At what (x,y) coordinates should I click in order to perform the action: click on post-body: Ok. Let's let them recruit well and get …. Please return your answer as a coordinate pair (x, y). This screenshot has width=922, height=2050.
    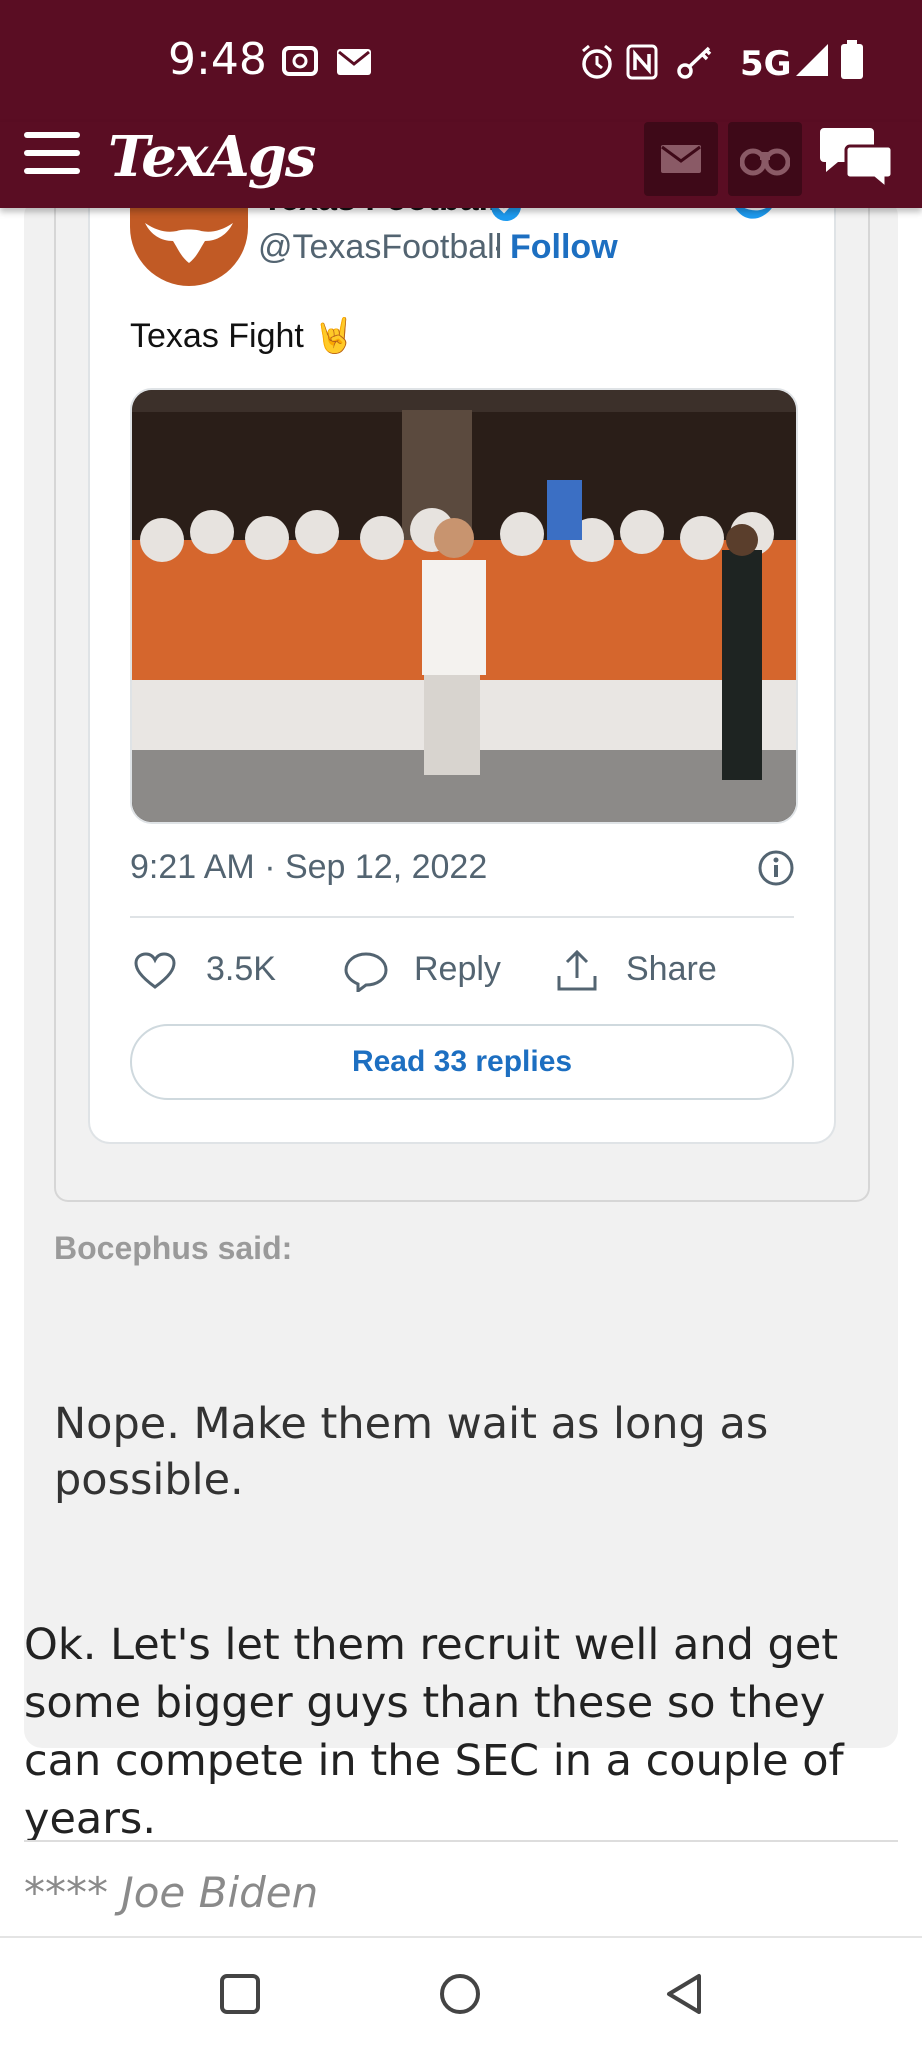
    Looking at the image, I should click on (434, 1732).